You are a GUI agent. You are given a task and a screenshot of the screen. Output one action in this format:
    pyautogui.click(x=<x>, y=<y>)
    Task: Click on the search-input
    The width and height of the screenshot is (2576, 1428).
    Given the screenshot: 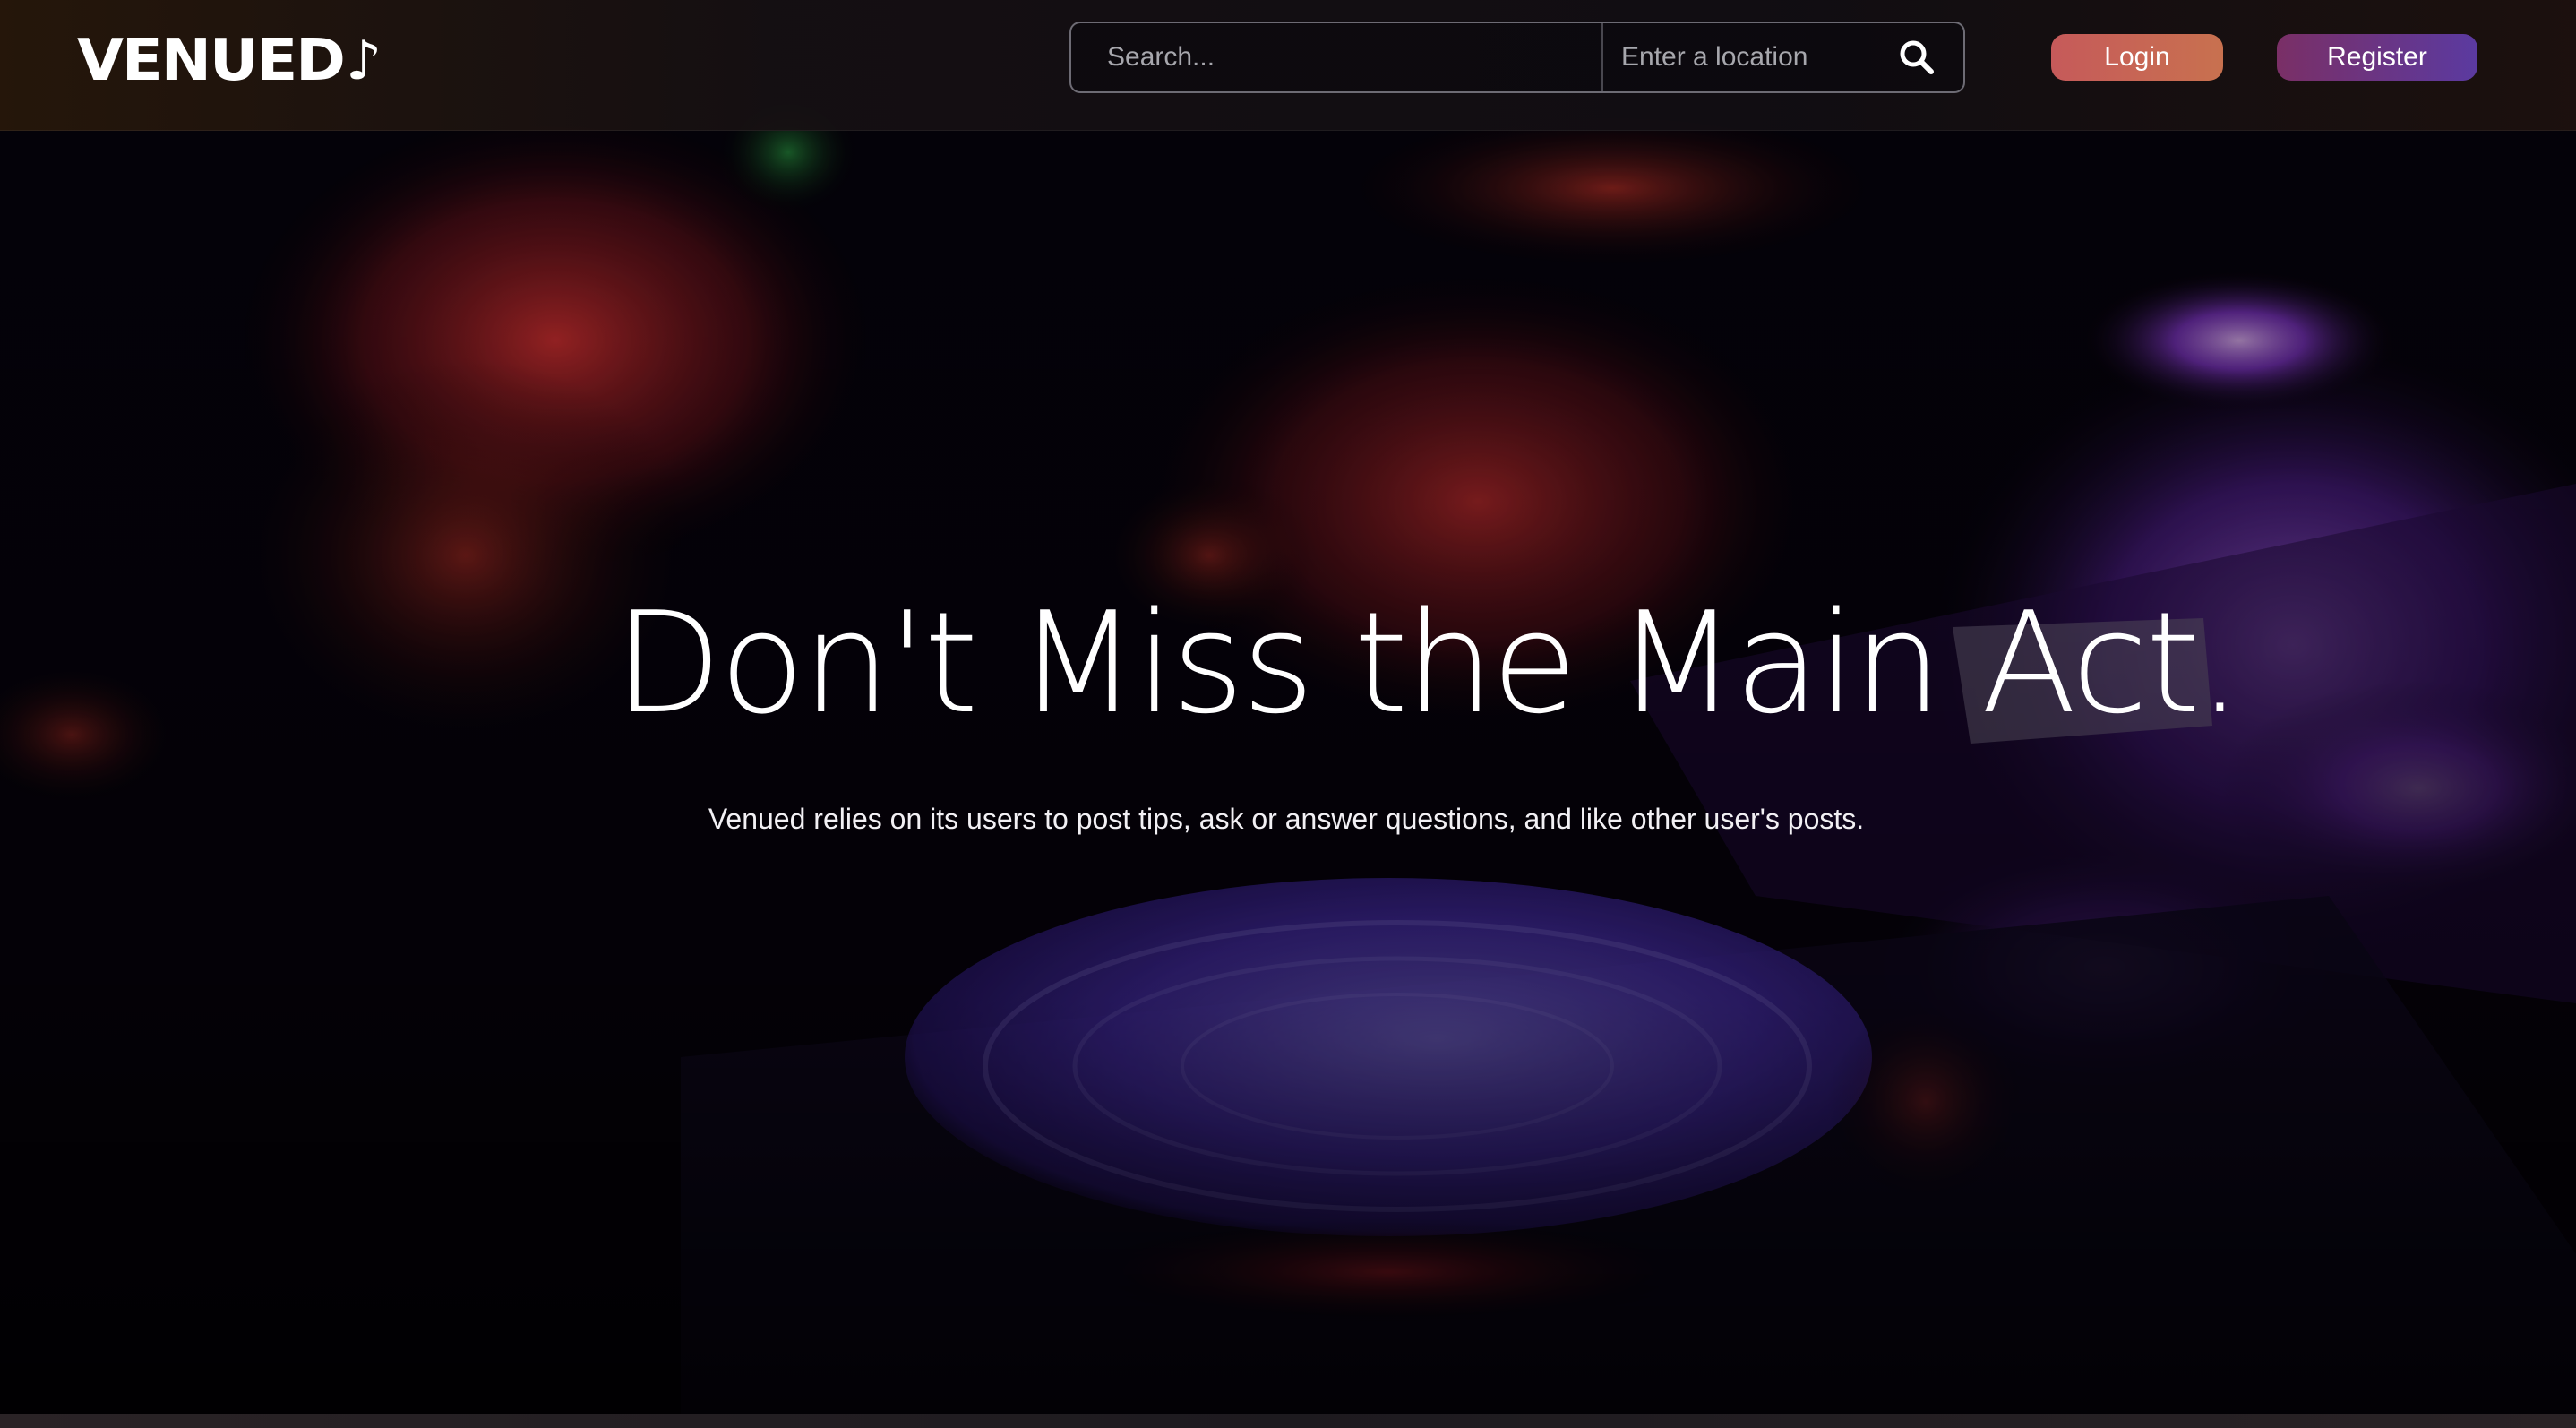 What is the action you would take?
    pyautogui.click(x=1337, y=57)
    